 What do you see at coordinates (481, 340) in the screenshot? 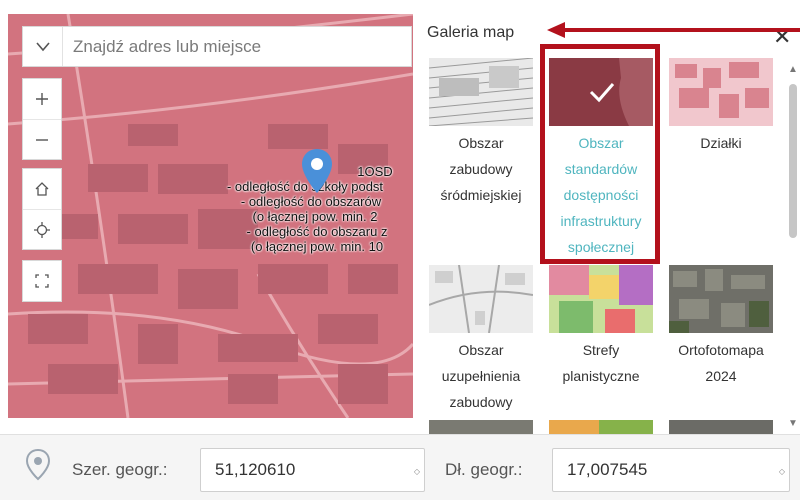
I see `gallery-item-obszar-uzupelnienia-zabudowy: Obszar uzupełnienia zabudowy` at bounding box center [481, 340].